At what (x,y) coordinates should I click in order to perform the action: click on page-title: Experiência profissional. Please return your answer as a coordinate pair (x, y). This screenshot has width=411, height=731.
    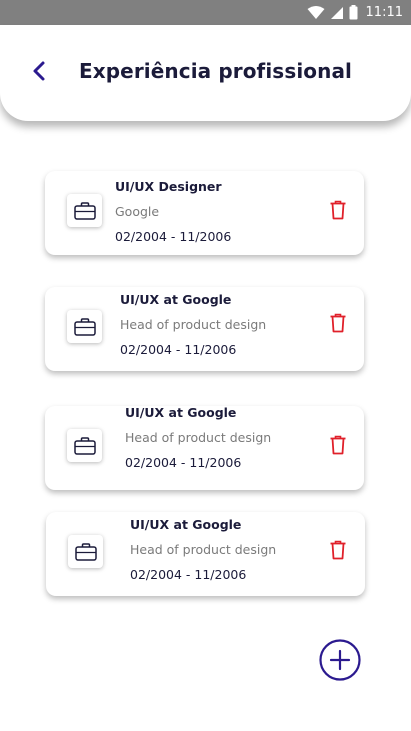
    Looking at the image, I should click on (216, 71).